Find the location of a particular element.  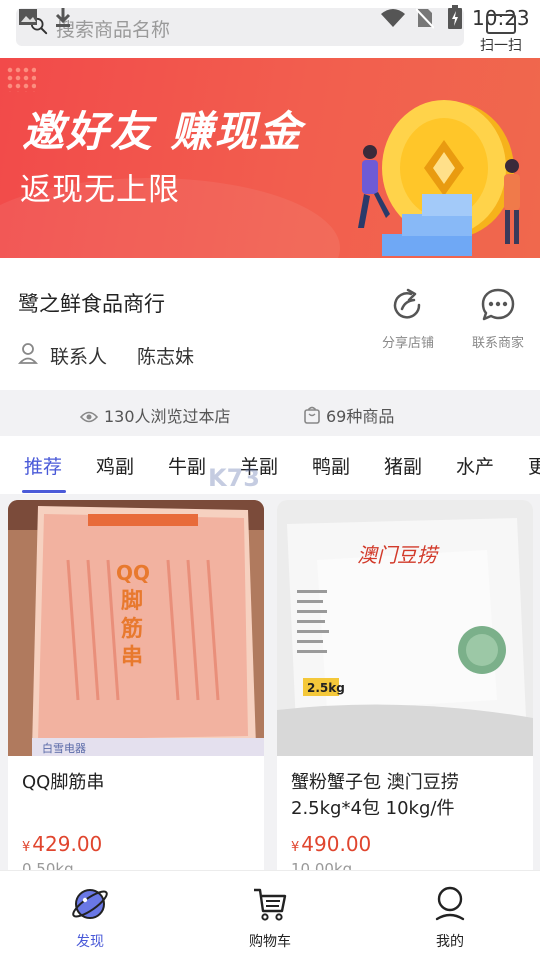

svg-text: 串 is located at coordinates (132, 657).